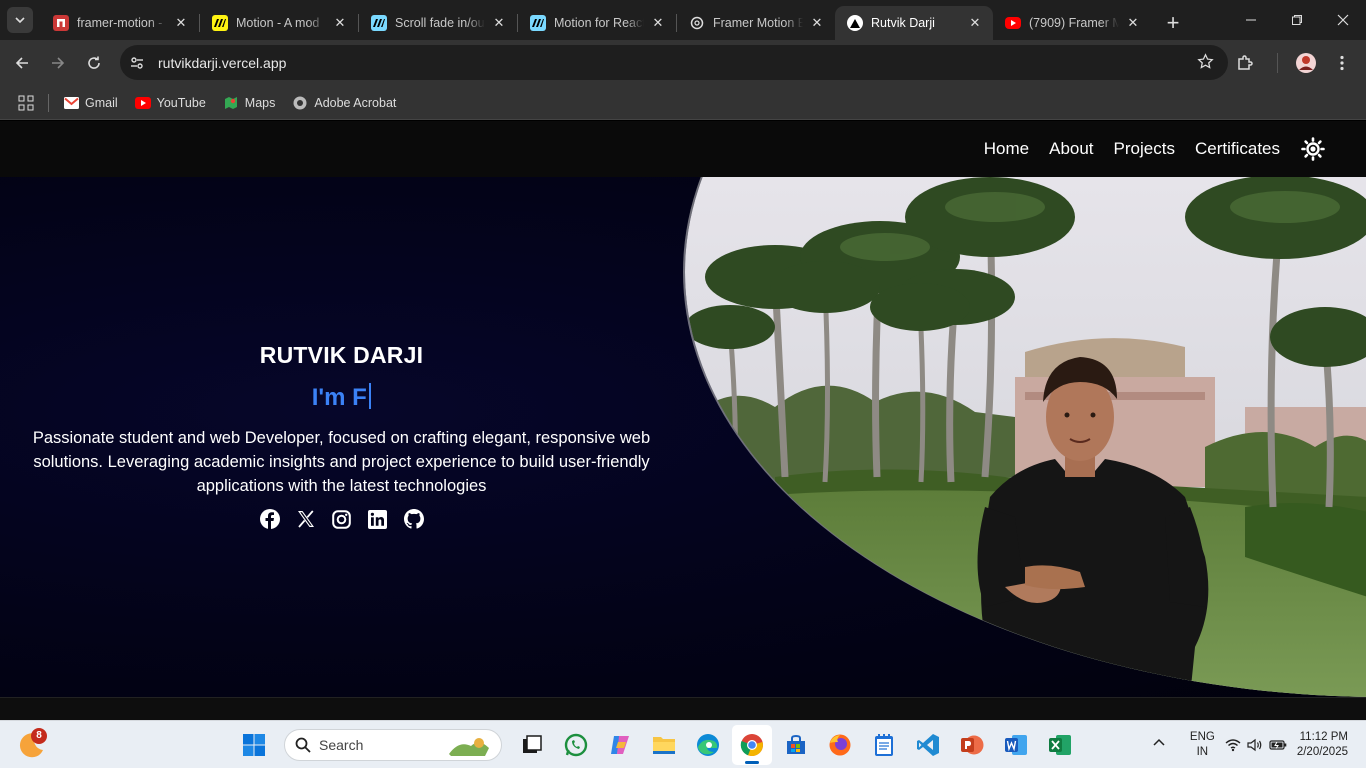 The width and height of the screenshot is (1366, 768). Describe the element at coordinates (1256, 745) in the screenshot. I see `quick-settings-button` at that location.